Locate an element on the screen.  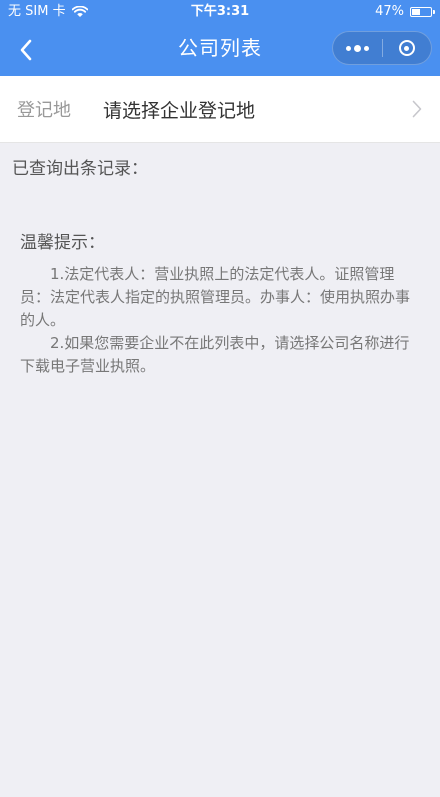
miniprogram-capsule is located at coordinates (382, 48).